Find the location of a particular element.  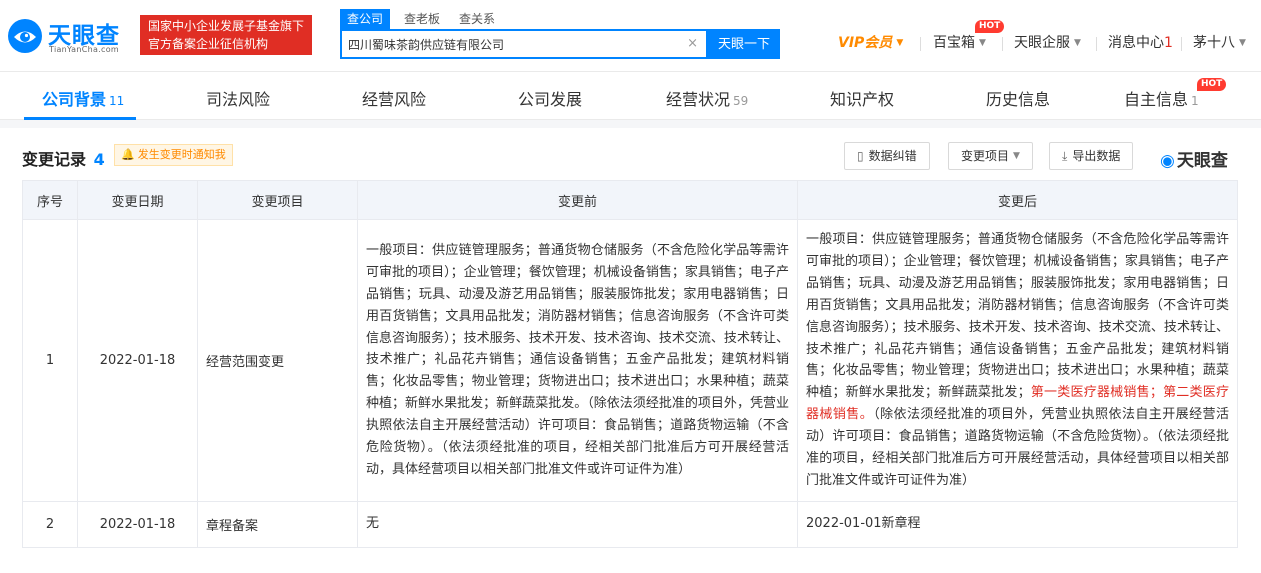

logo-icon is located at coordinates (25, 36).